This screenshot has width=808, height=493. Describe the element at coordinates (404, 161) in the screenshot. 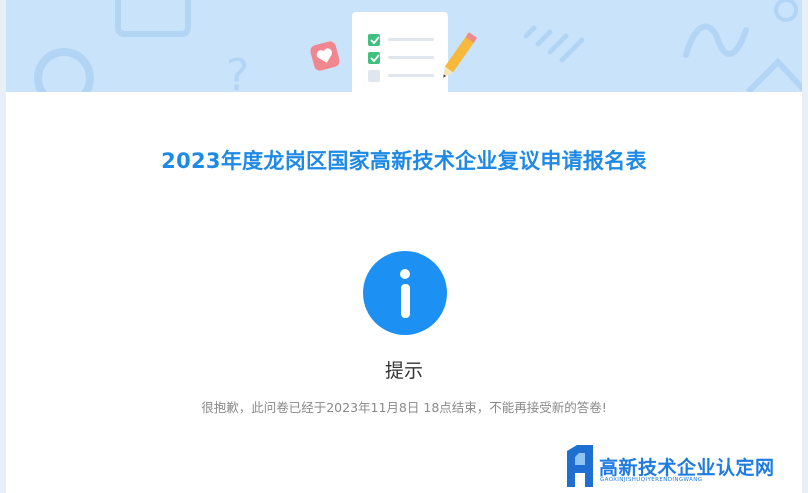

I see `survey-title: 2023年度龙岗区国家高新技术企业复议申请报名表` at that location.